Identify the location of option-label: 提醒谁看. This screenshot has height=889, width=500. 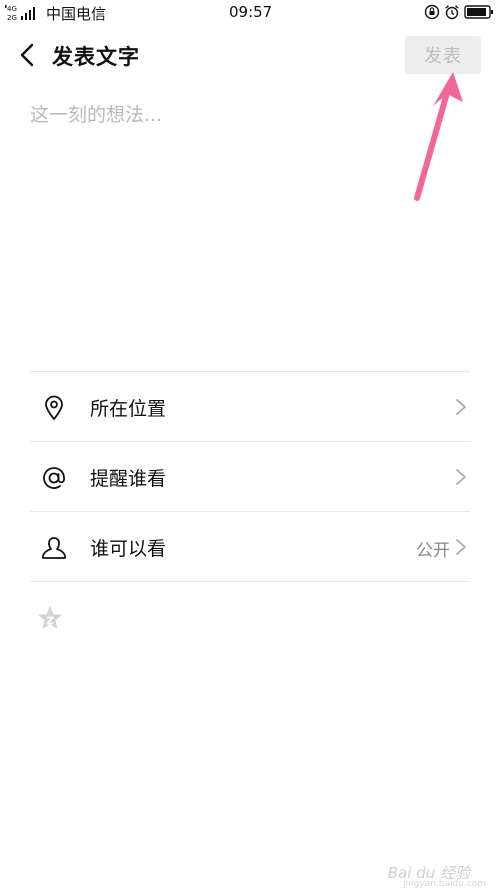
(128, 479).